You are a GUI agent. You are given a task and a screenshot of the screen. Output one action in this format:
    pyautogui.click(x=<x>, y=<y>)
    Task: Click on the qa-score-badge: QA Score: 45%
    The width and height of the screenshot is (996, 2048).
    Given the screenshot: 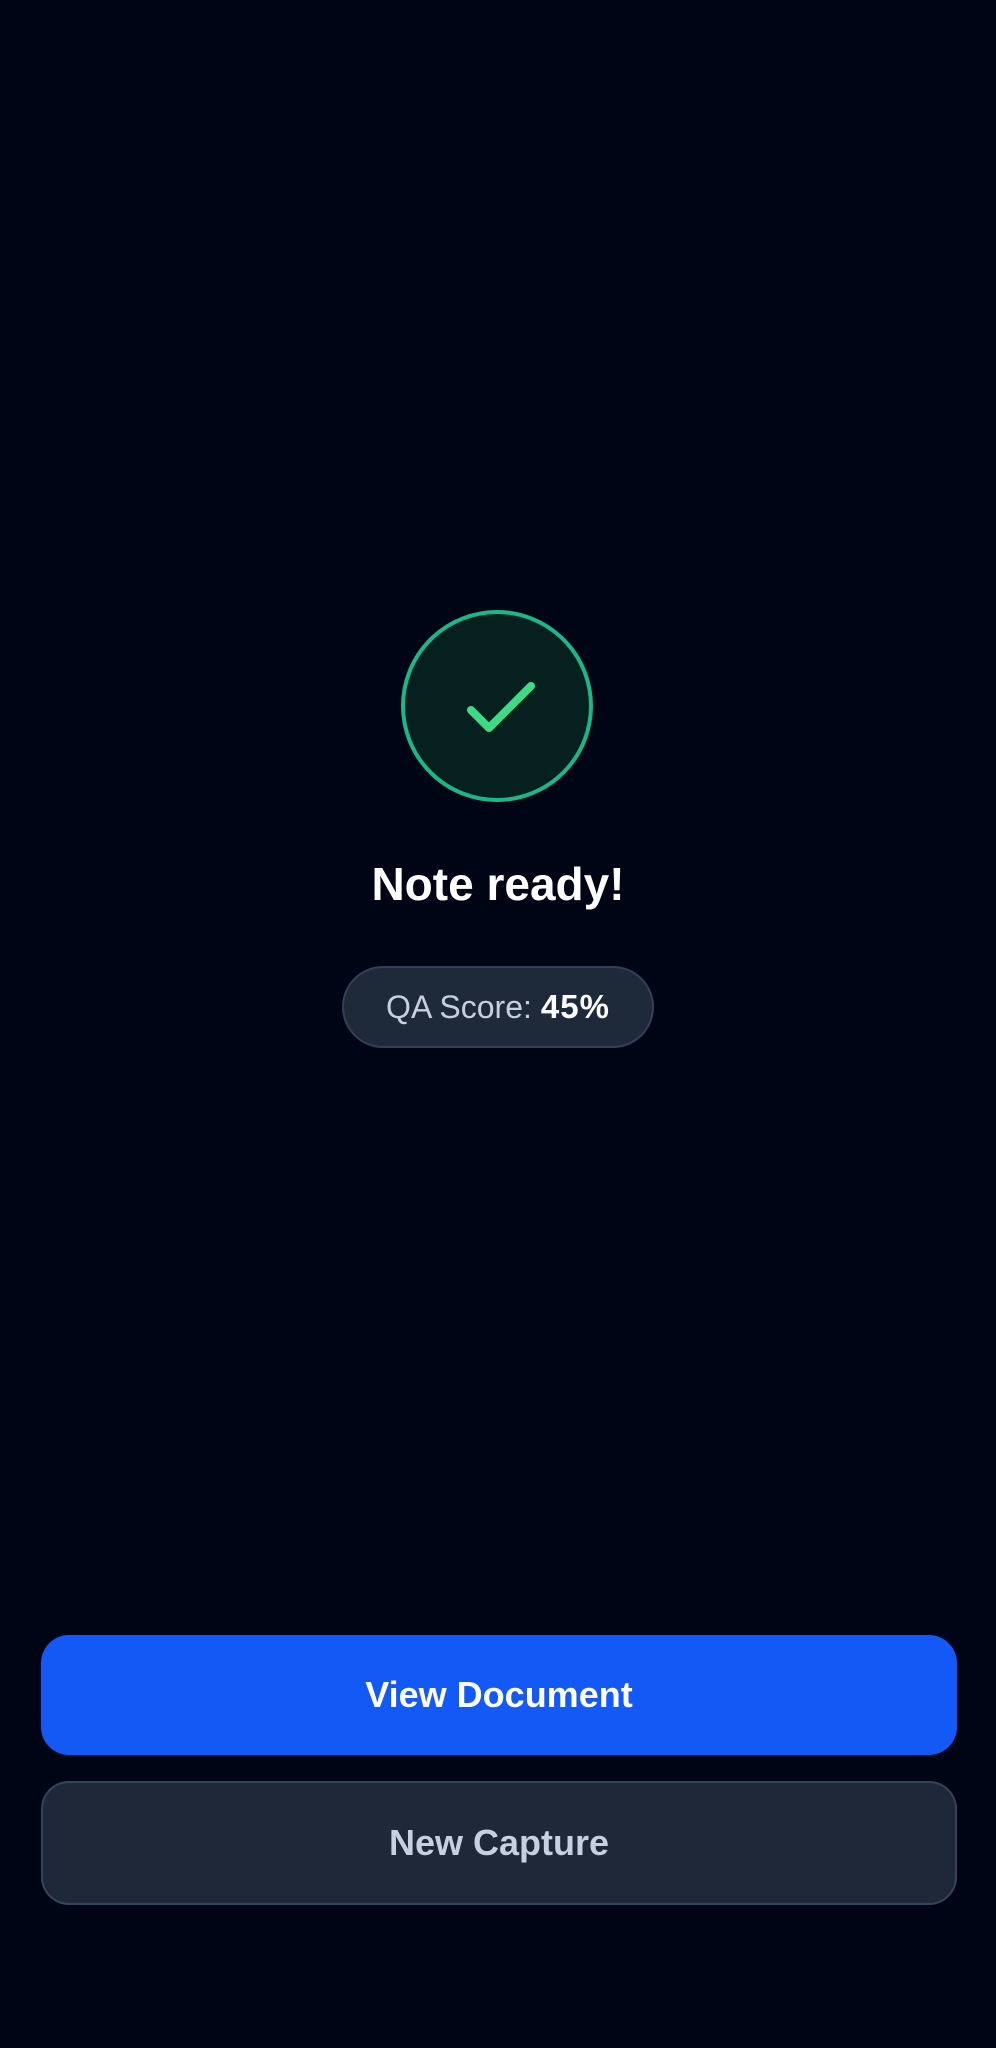 What is the action you would take?
    pyautogui.click(x=498, y=1007)
    